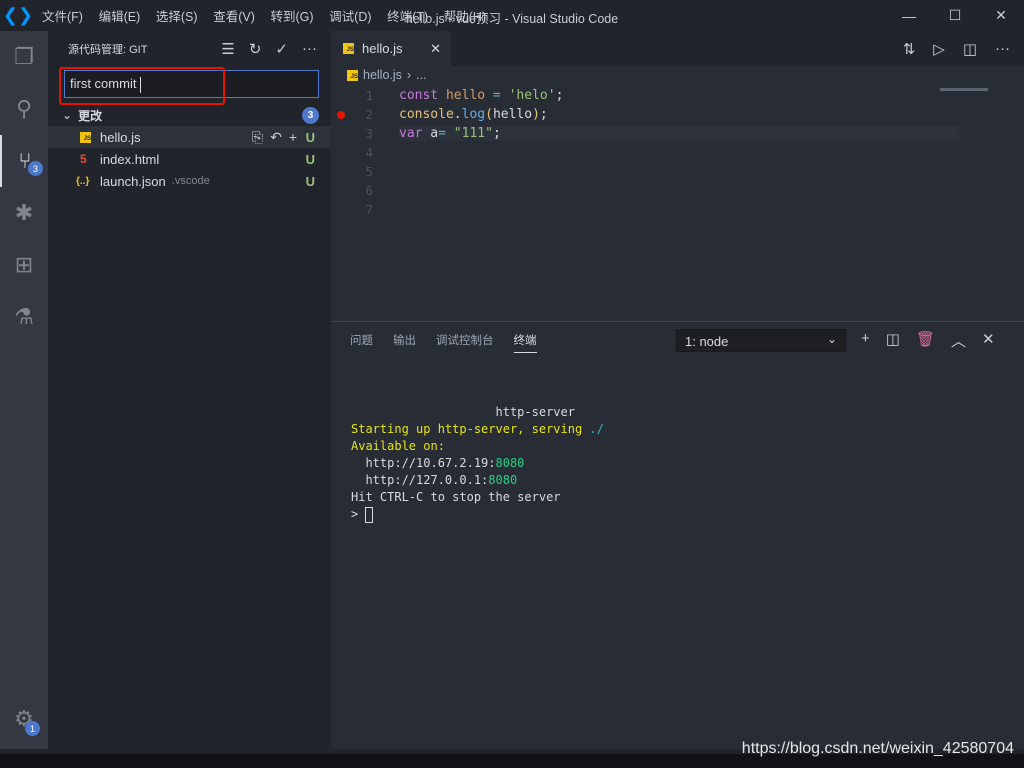 The image size is (1024, 768). I want to click on scm-badge: 3, so click(35, 168).